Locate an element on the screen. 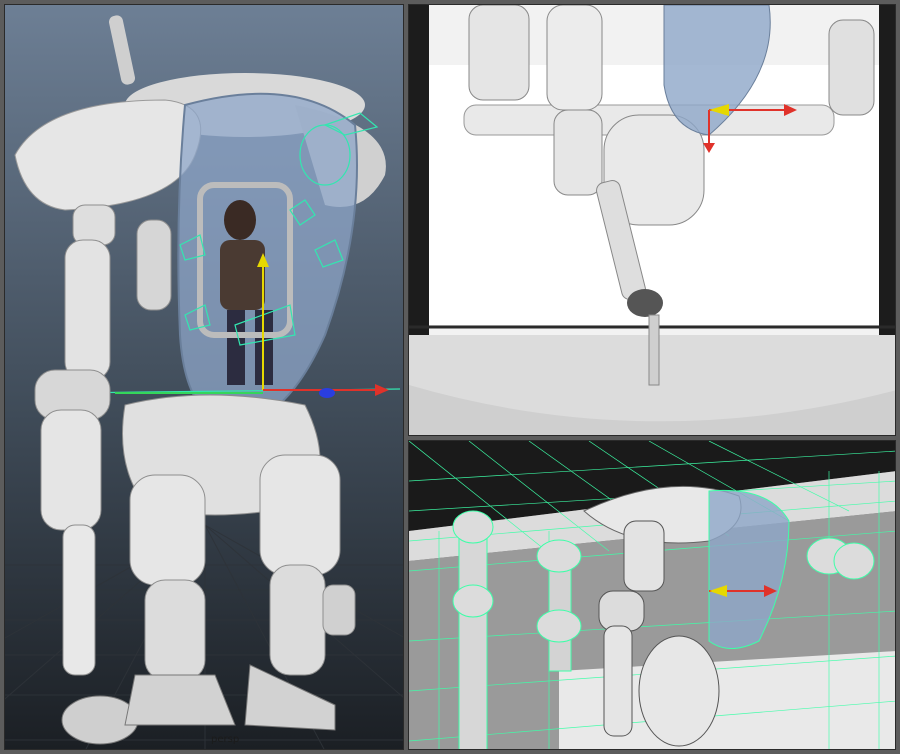 The image size is (900, 754). left-foot is located at coordinates (180, 700).